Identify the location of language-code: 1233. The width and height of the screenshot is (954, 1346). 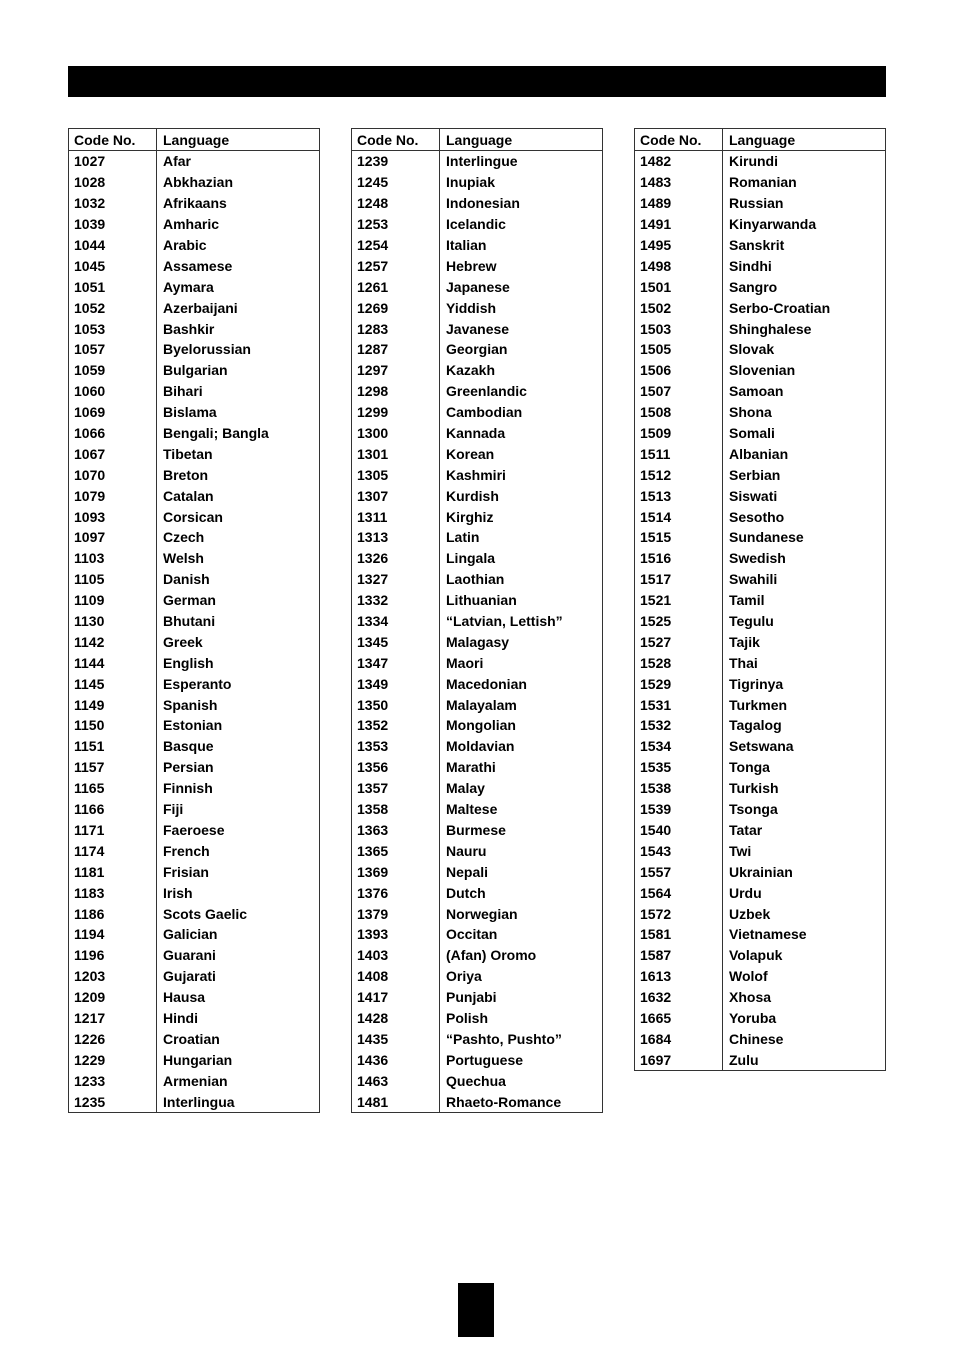
(113, 1081).